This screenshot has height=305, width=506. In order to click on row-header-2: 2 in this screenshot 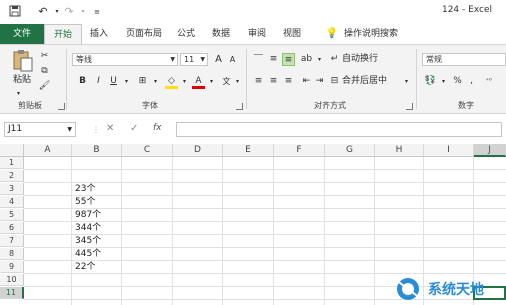, I will do `click(12, 176)`.